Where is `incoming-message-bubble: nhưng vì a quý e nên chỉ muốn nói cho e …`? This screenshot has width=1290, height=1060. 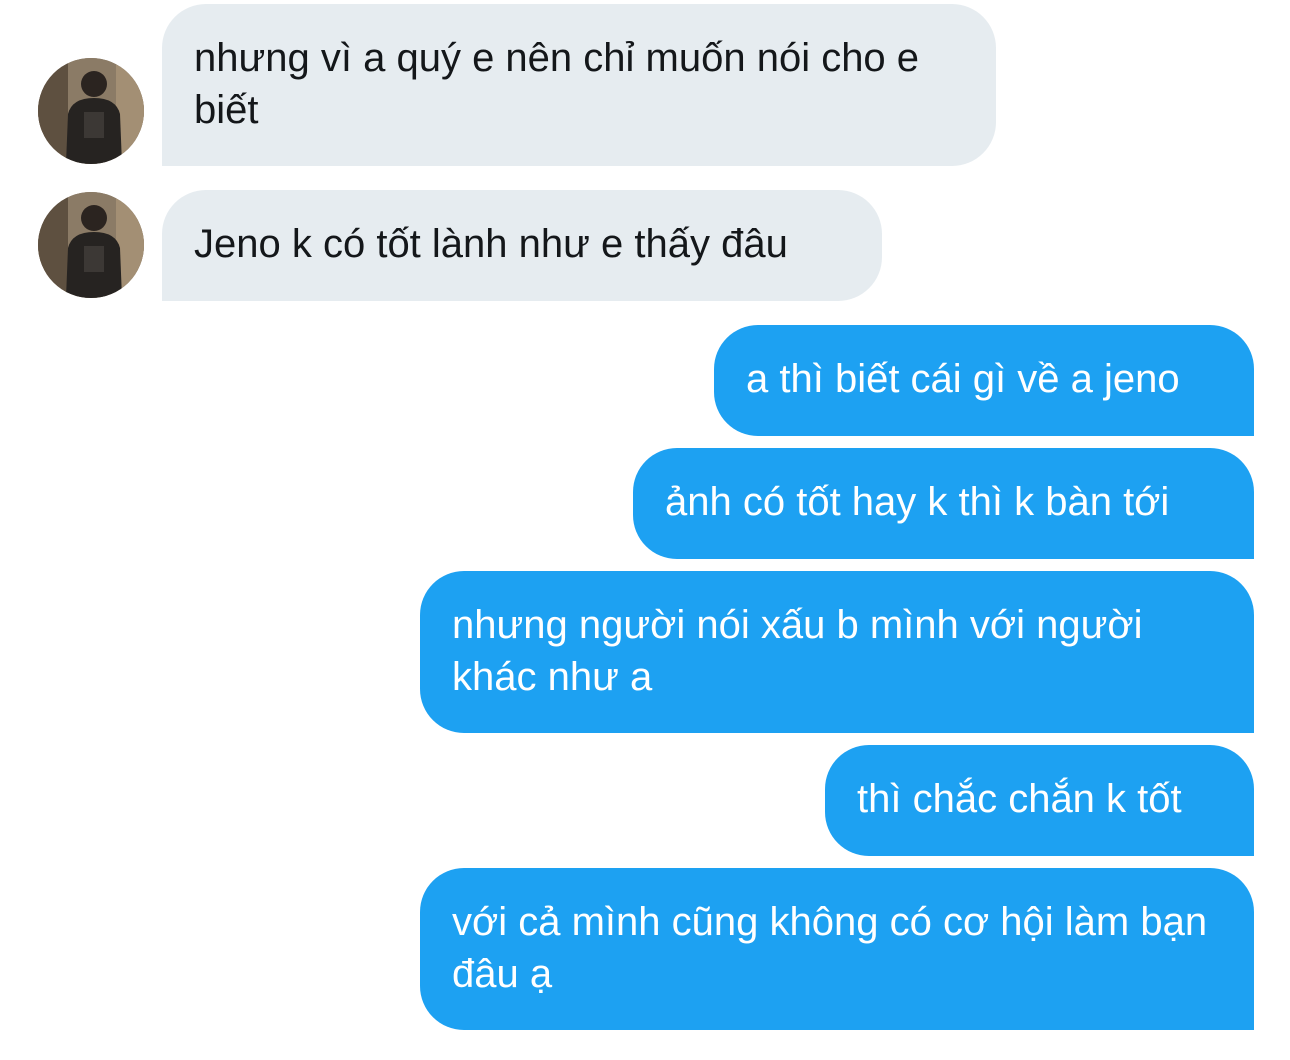 incoming-message-bubble: nhưng vì a quý e nên chỉ muốn nói cho e … is located at coordinates (579, 85).